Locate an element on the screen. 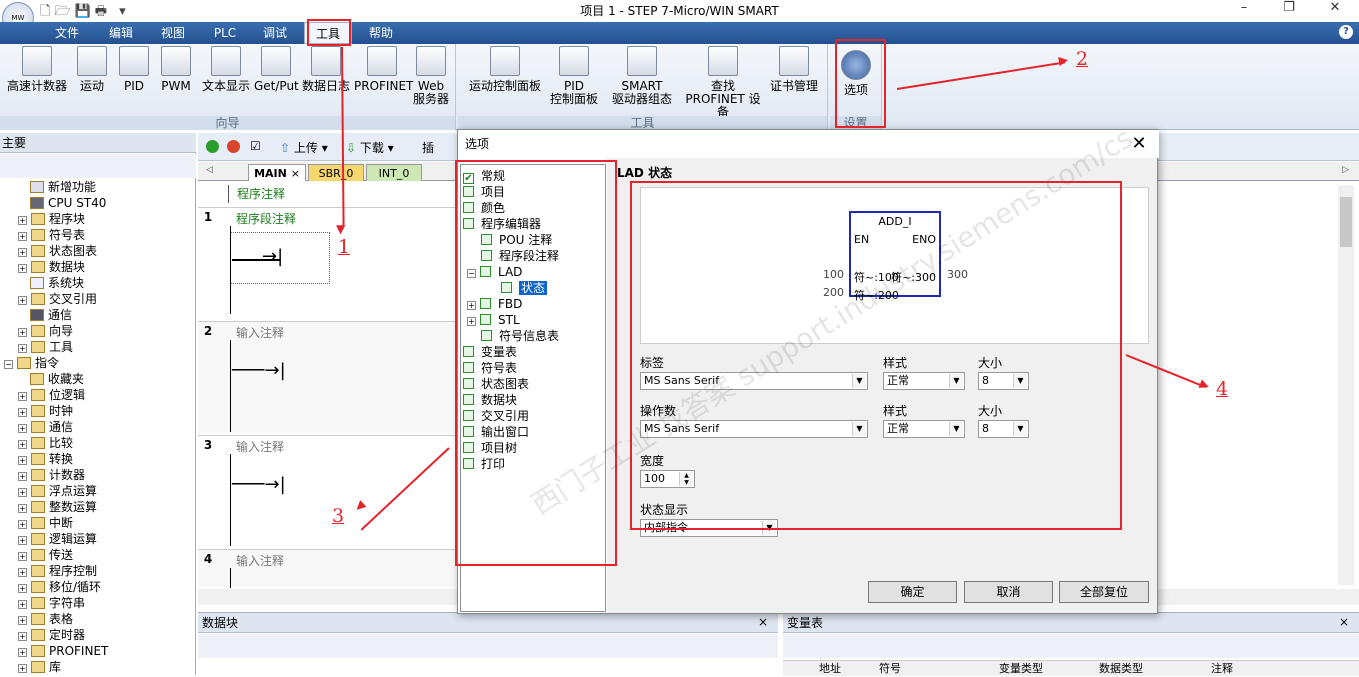  tree-item-float-math: + 浮点运算 is located at coordinates (91, 491).